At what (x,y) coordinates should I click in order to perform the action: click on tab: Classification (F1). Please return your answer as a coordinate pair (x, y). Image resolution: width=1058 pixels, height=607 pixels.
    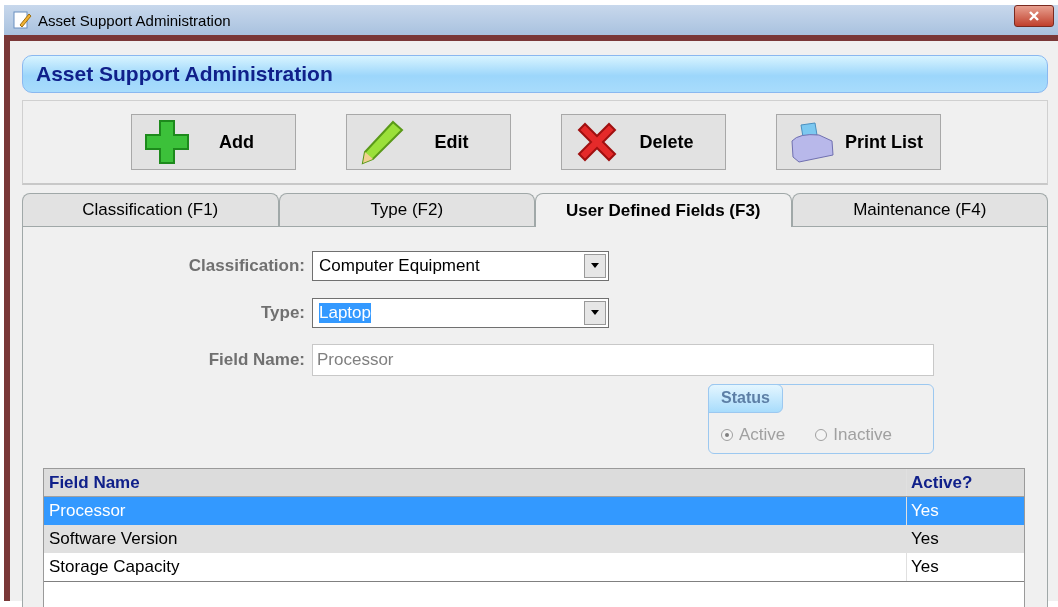
    Looking at the image, I should click on (150, 209).